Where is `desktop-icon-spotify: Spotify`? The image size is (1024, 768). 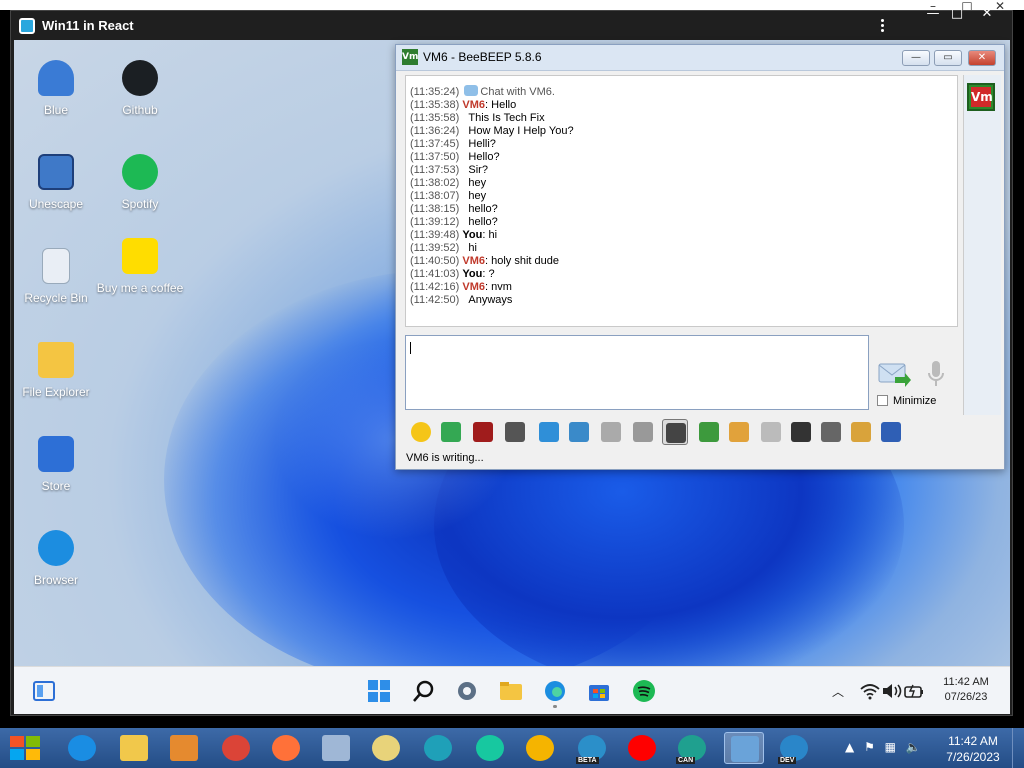 desktop-icon-spotify: Spotify is located at coordinates (140, 183).